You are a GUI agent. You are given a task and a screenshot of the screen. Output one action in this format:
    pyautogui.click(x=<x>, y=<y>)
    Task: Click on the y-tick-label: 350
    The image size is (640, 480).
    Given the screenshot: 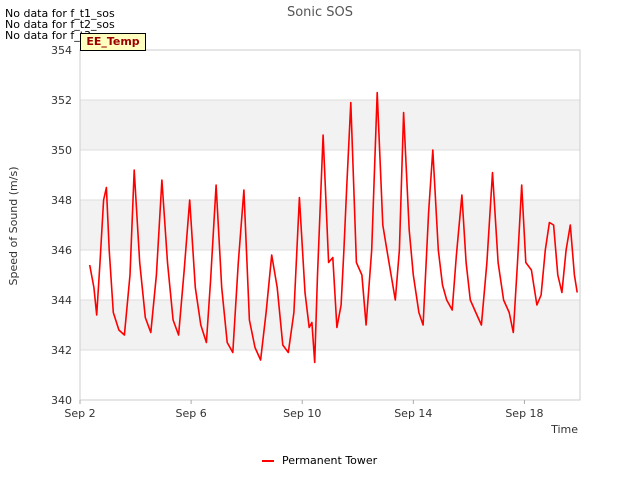 What is the action you would take?
    pyautogui.click(x=61, y=150)
    